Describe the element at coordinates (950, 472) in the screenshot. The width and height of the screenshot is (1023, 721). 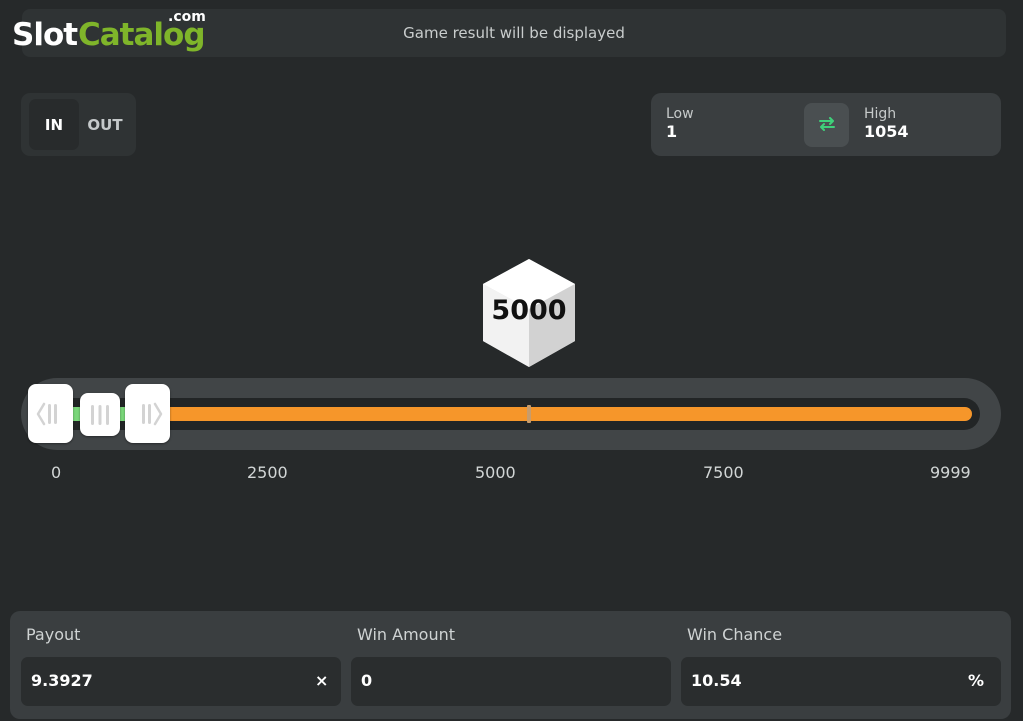
I see `slider-tick-label: 9999` at that location.